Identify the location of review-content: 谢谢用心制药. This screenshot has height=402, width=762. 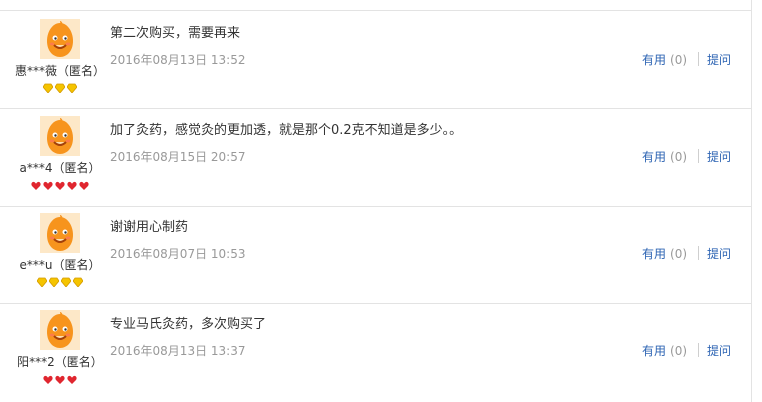
(149, 227).